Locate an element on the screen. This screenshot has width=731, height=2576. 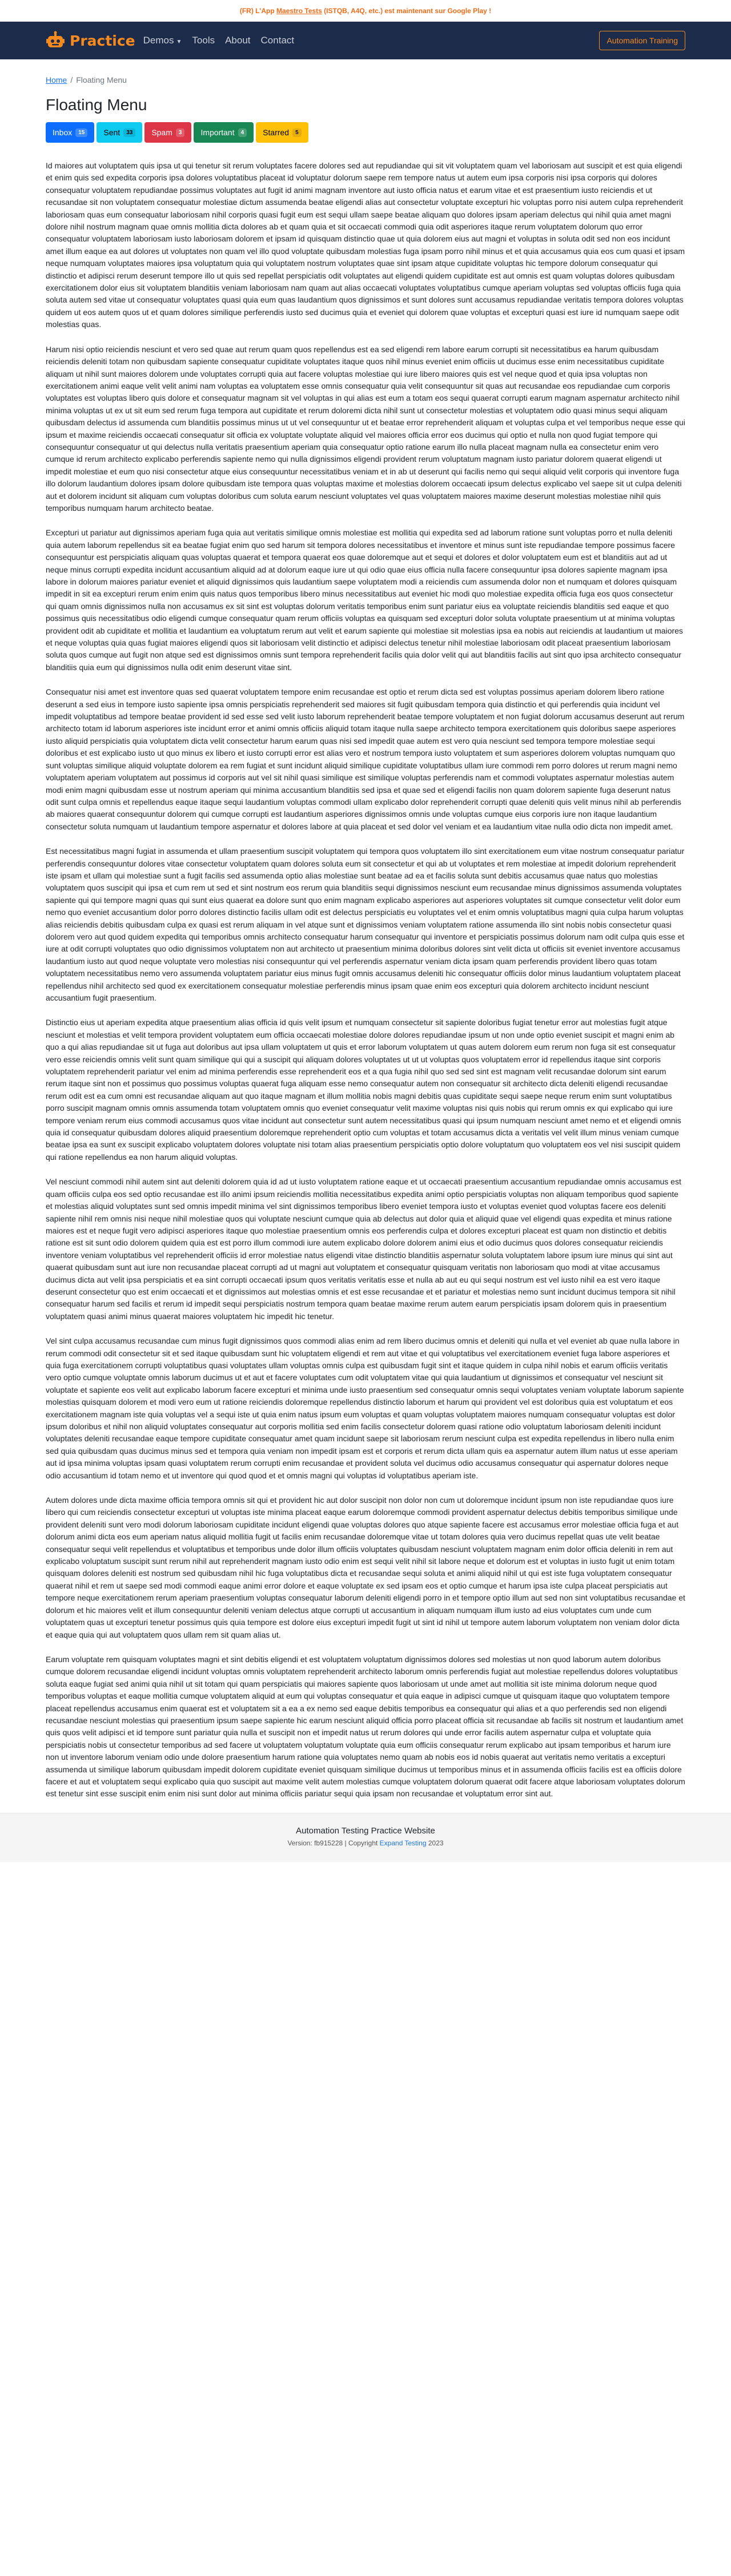
footer-expand-testing-link: Expand Testing is located at coordinates (403, 1843).